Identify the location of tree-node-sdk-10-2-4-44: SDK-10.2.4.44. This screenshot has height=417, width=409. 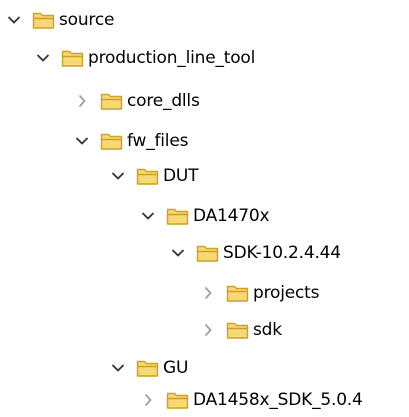
(255, 253).